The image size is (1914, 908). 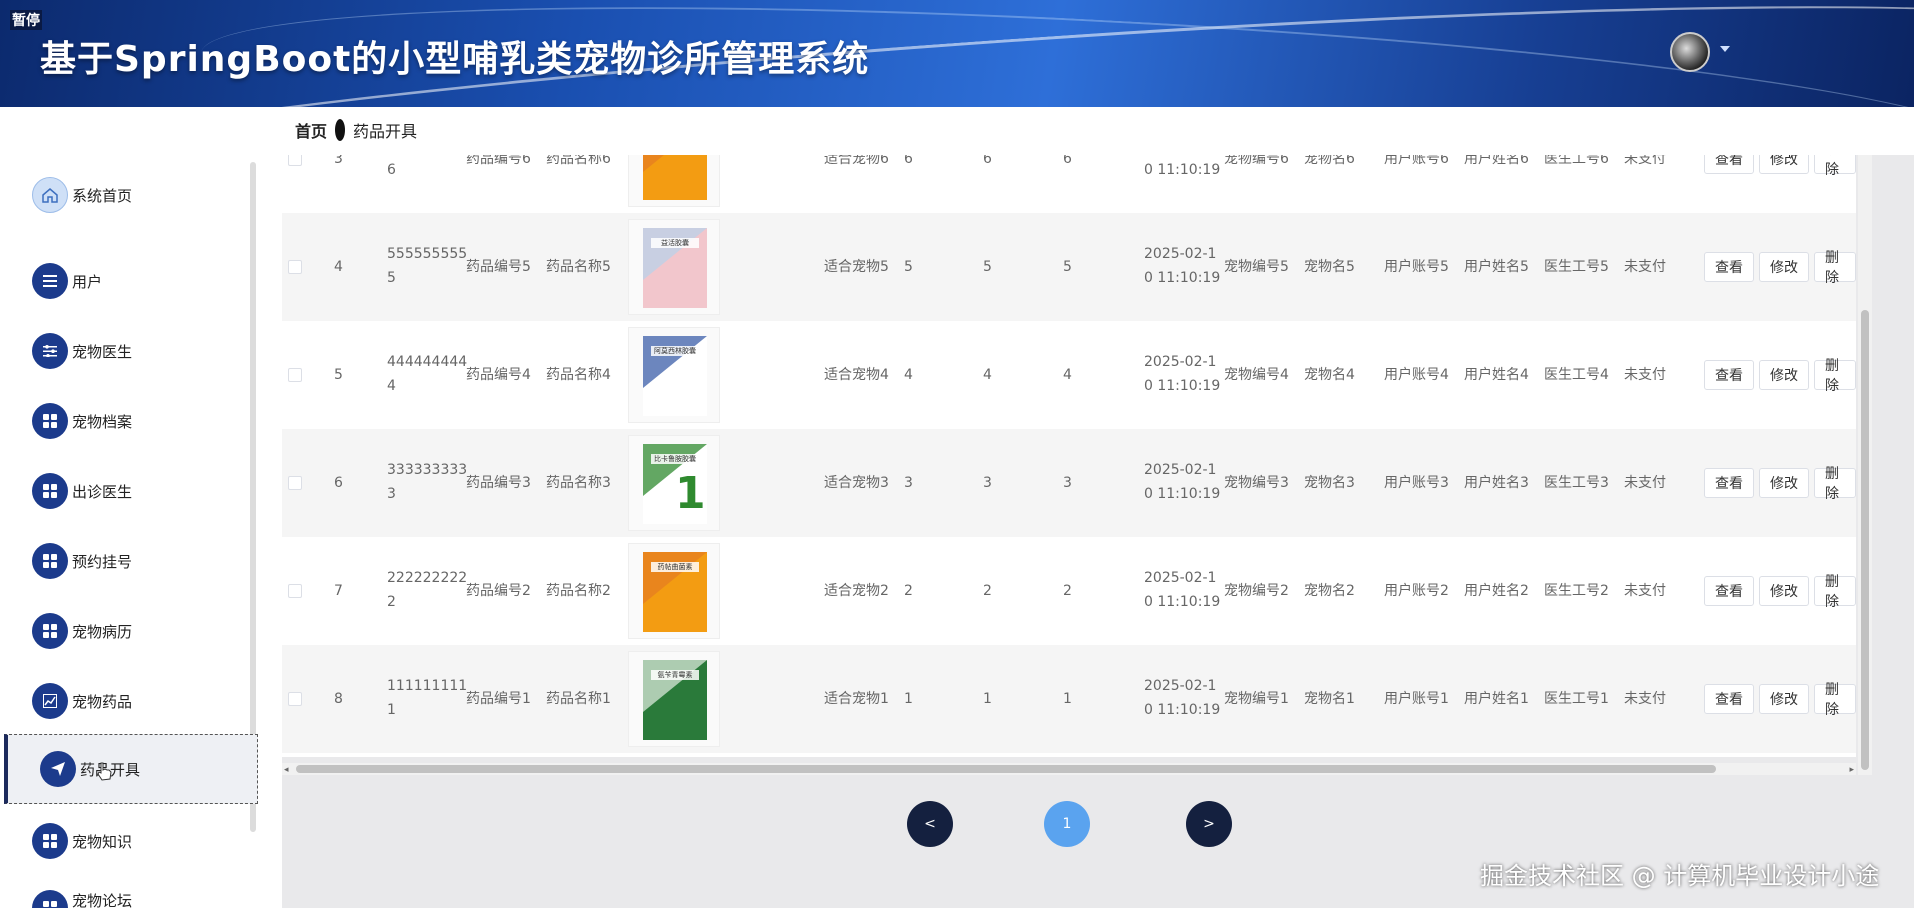 I want to click on product-image: 阿莫西林胶囊, so click(x=674, y=375).